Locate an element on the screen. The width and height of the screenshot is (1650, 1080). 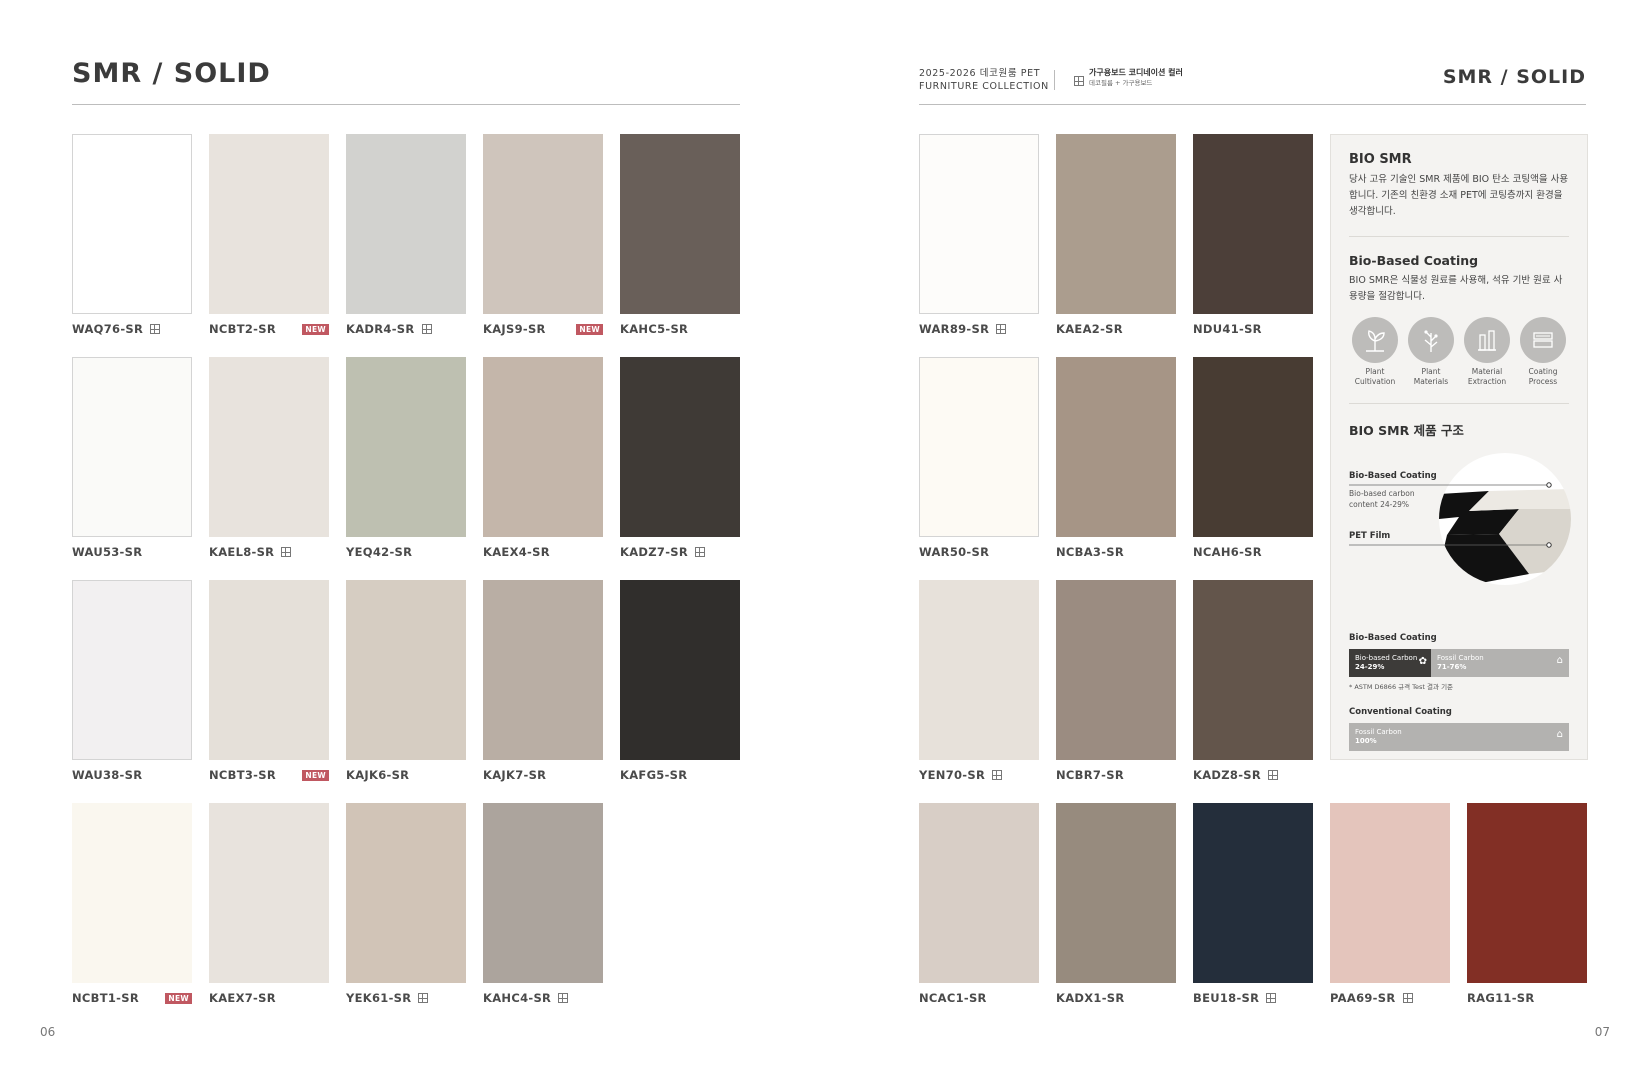
swatch-label-row: NDU41-SR is located at coordinates (1253, 329).